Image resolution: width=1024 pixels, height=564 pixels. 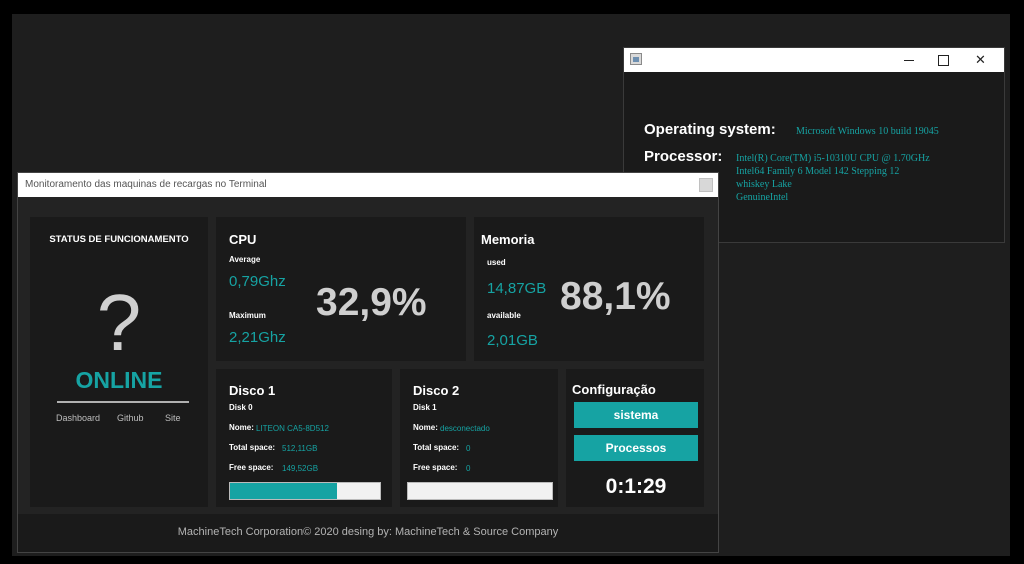 I want to click on cpu-percent: 32,9%, so click(x=371, y=302).